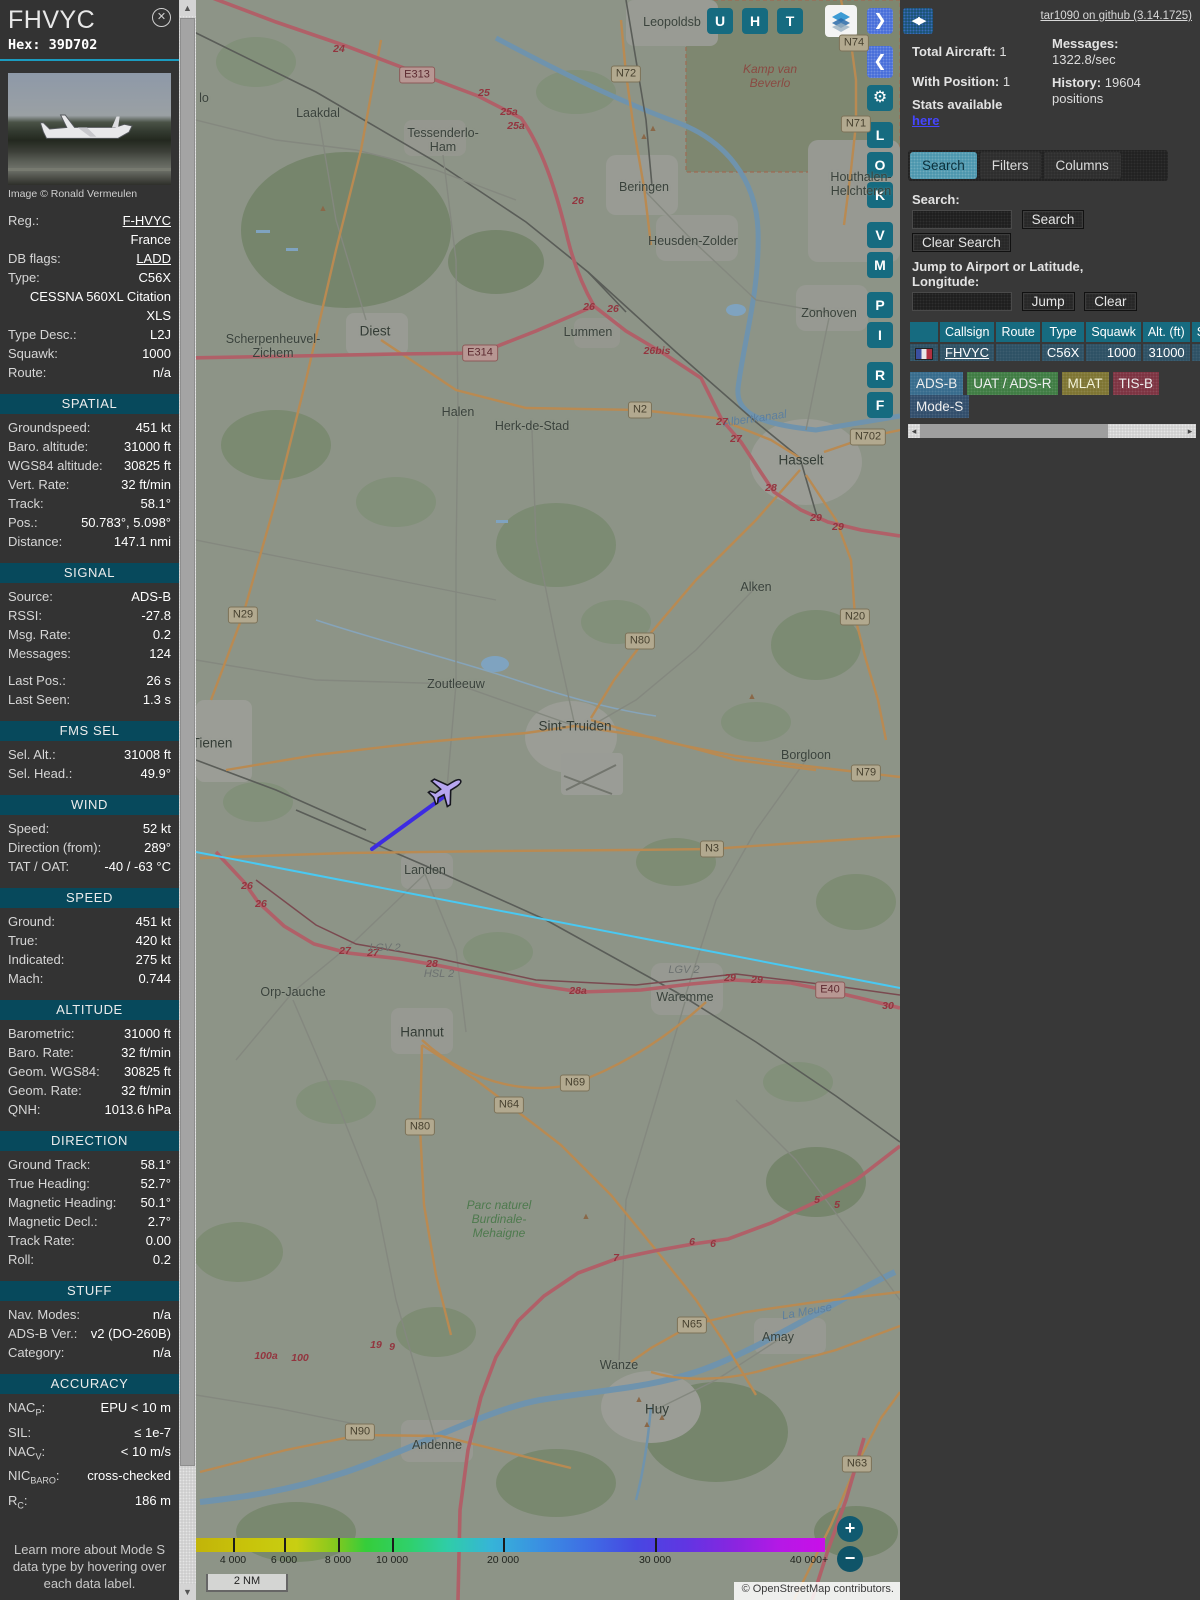 This screenshot has height=1600, width=1200. I want to click on column-header-Route: Route, so click(1018, 332).